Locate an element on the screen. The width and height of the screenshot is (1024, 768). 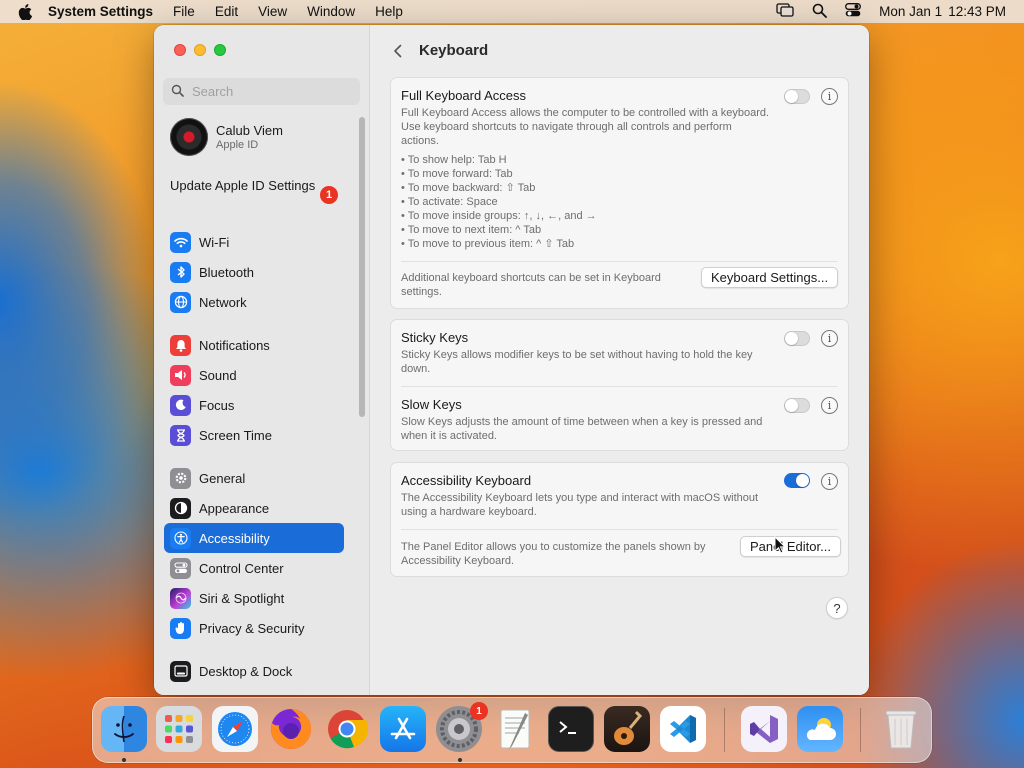
safari-icon is located at coordinates (235, 729).